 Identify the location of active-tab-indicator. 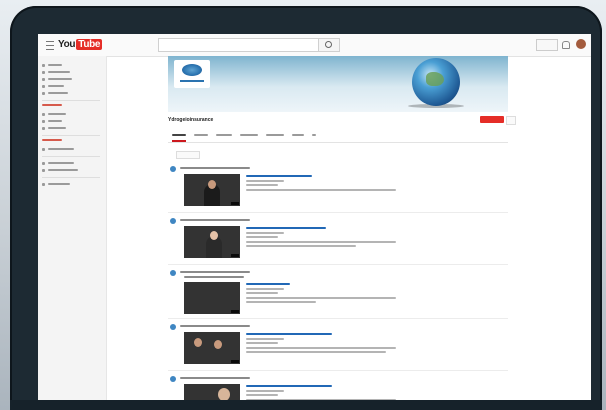
(179, 141).